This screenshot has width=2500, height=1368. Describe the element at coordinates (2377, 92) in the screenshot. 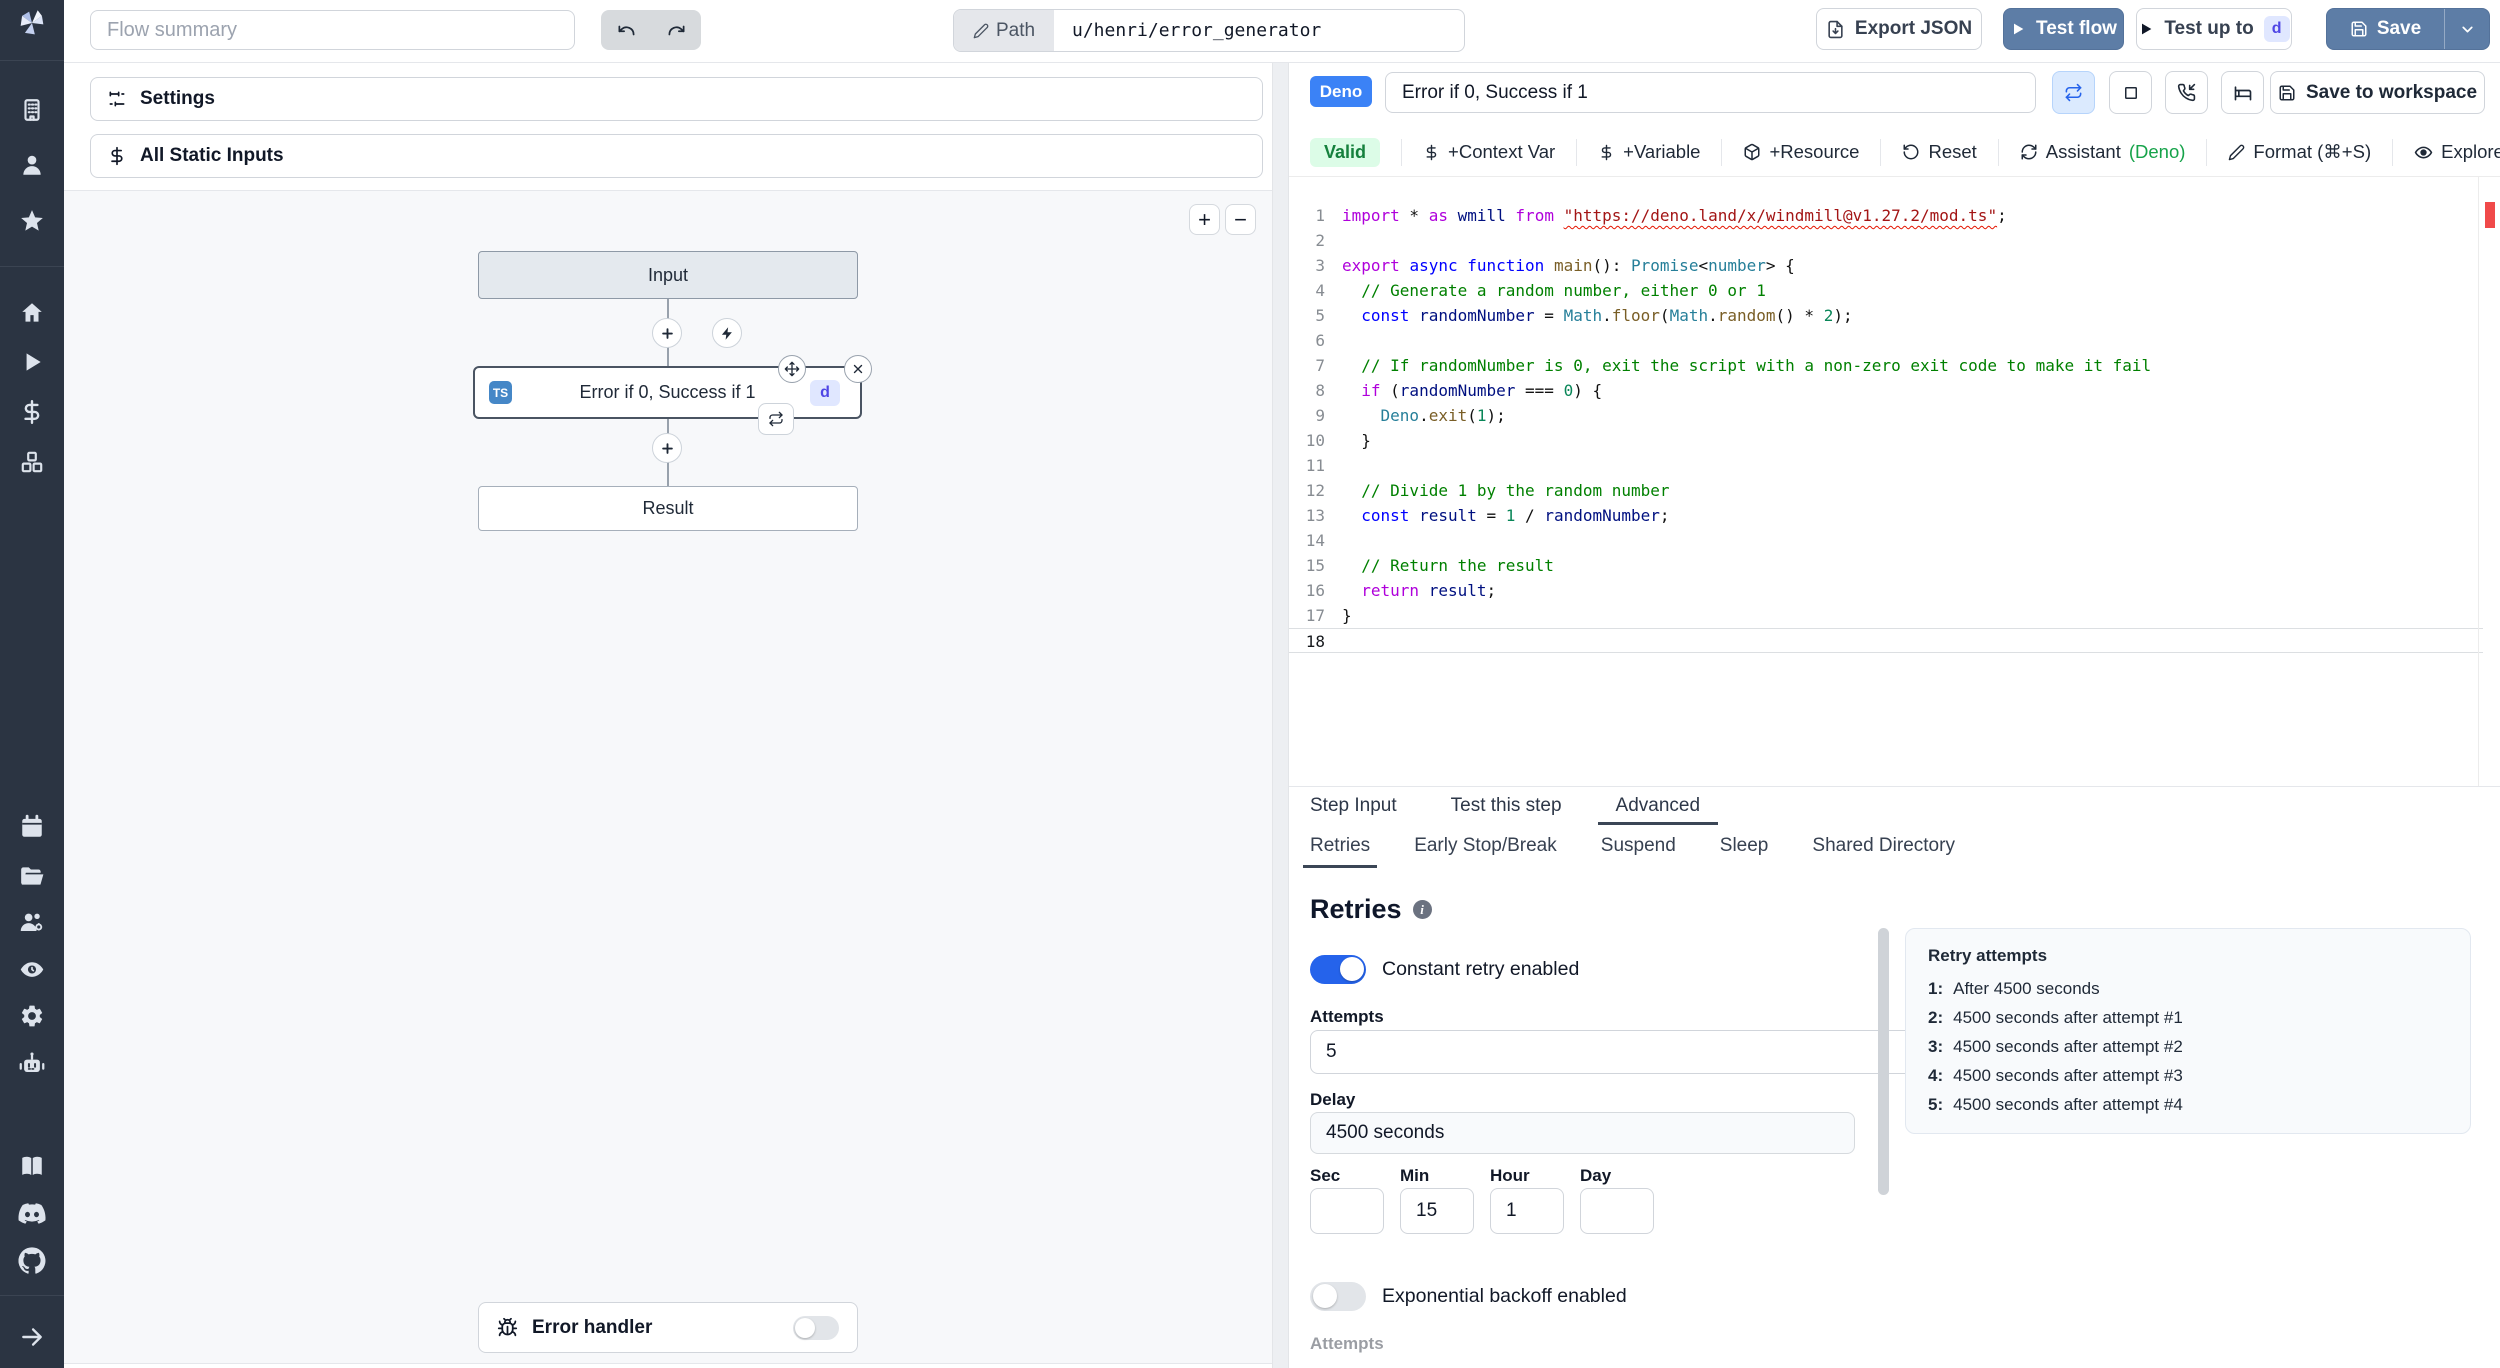

I see `save-to-workspace-button: Save to workspace` at that location.